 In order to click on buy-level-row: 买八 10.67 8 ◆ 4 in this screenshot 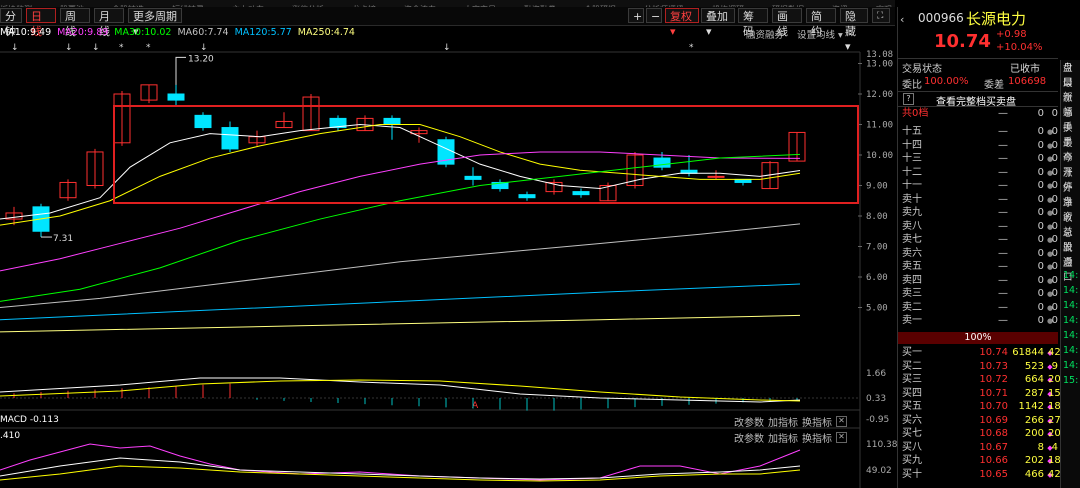, I will do `click(980, 447)`.